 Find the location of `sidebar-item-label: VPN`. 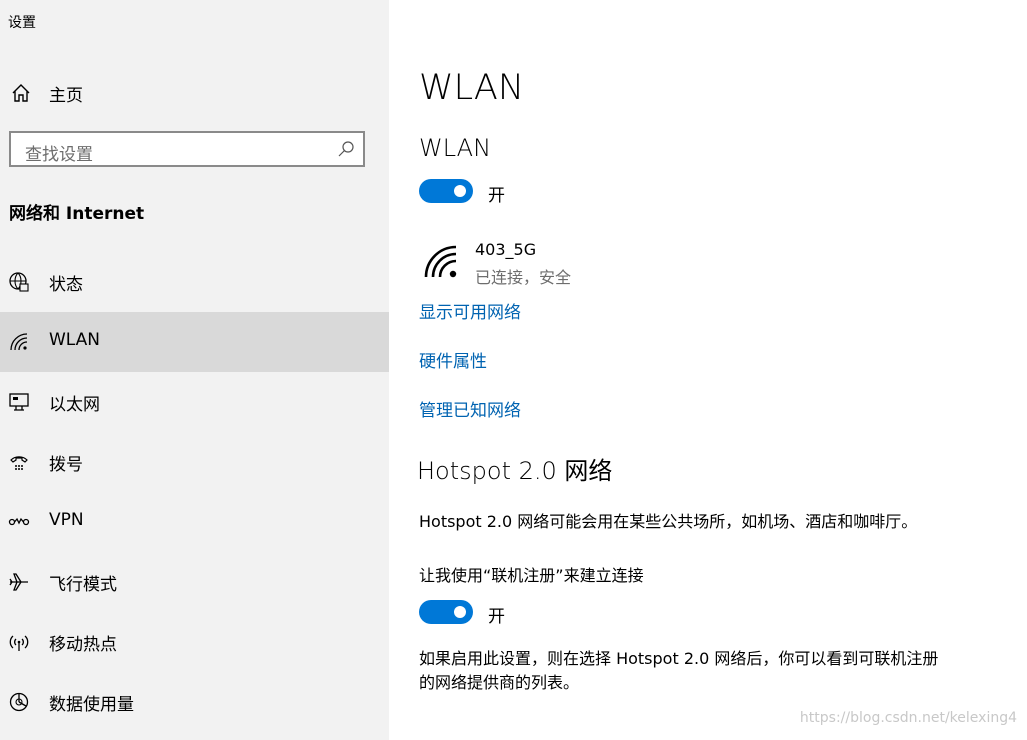

sidebar-item-label: VPN is located at coordinates (66, 520).